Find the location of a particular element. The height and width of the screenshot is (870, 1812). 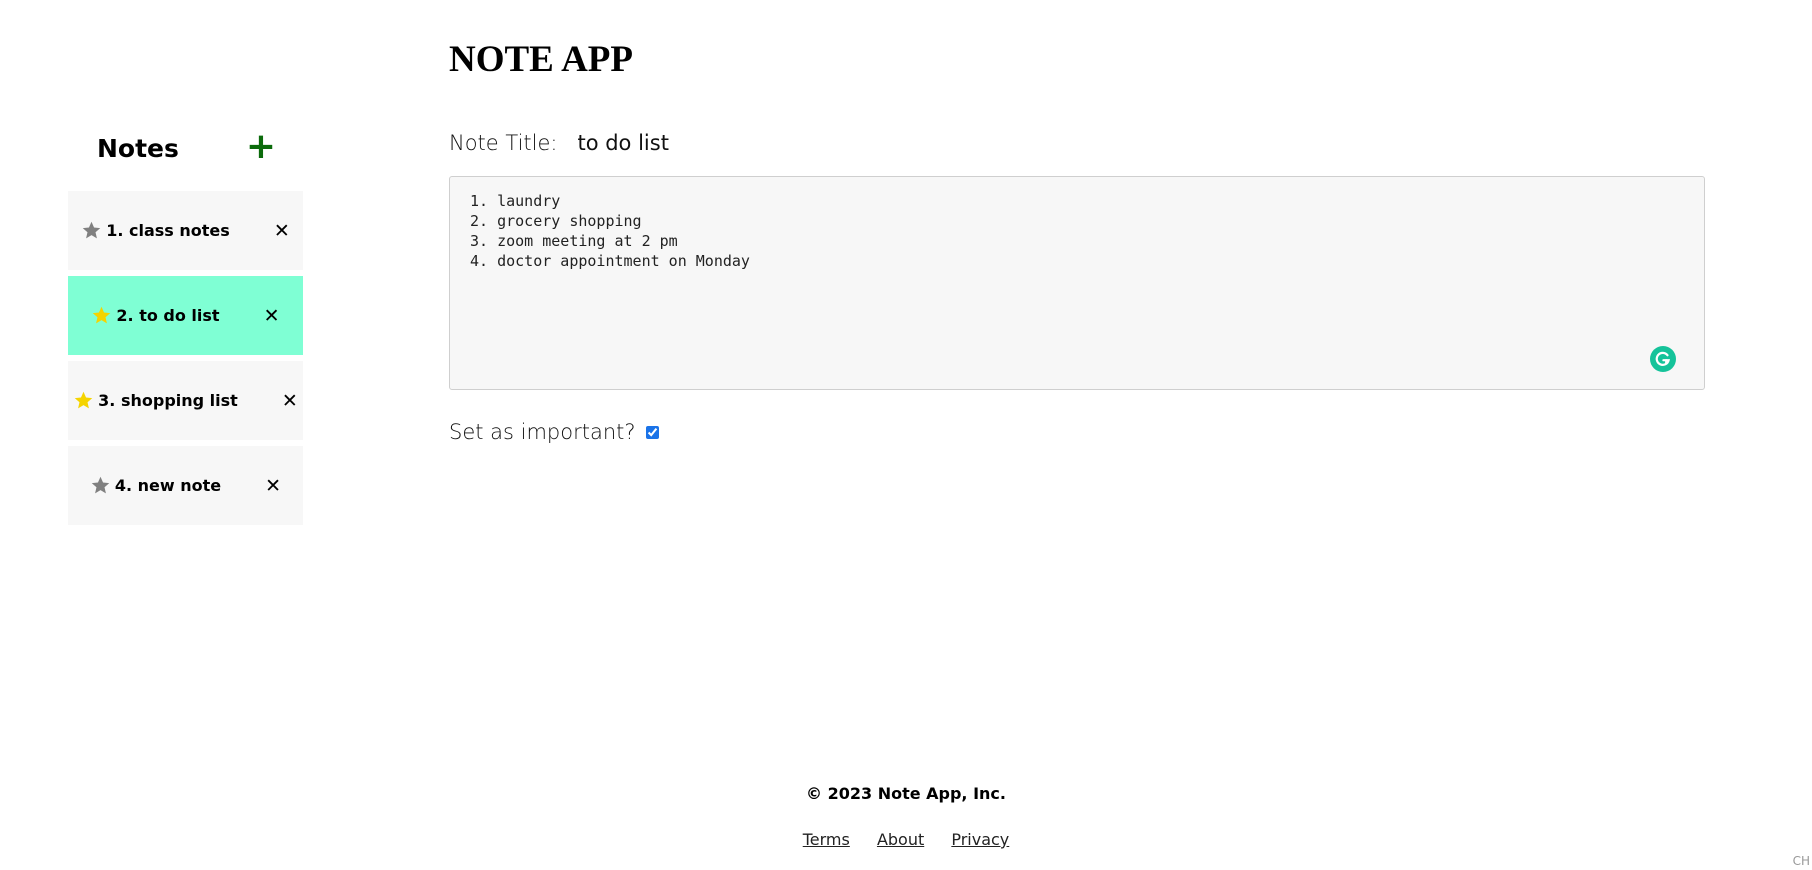

note-title-input is located at coordinates (727, 143).